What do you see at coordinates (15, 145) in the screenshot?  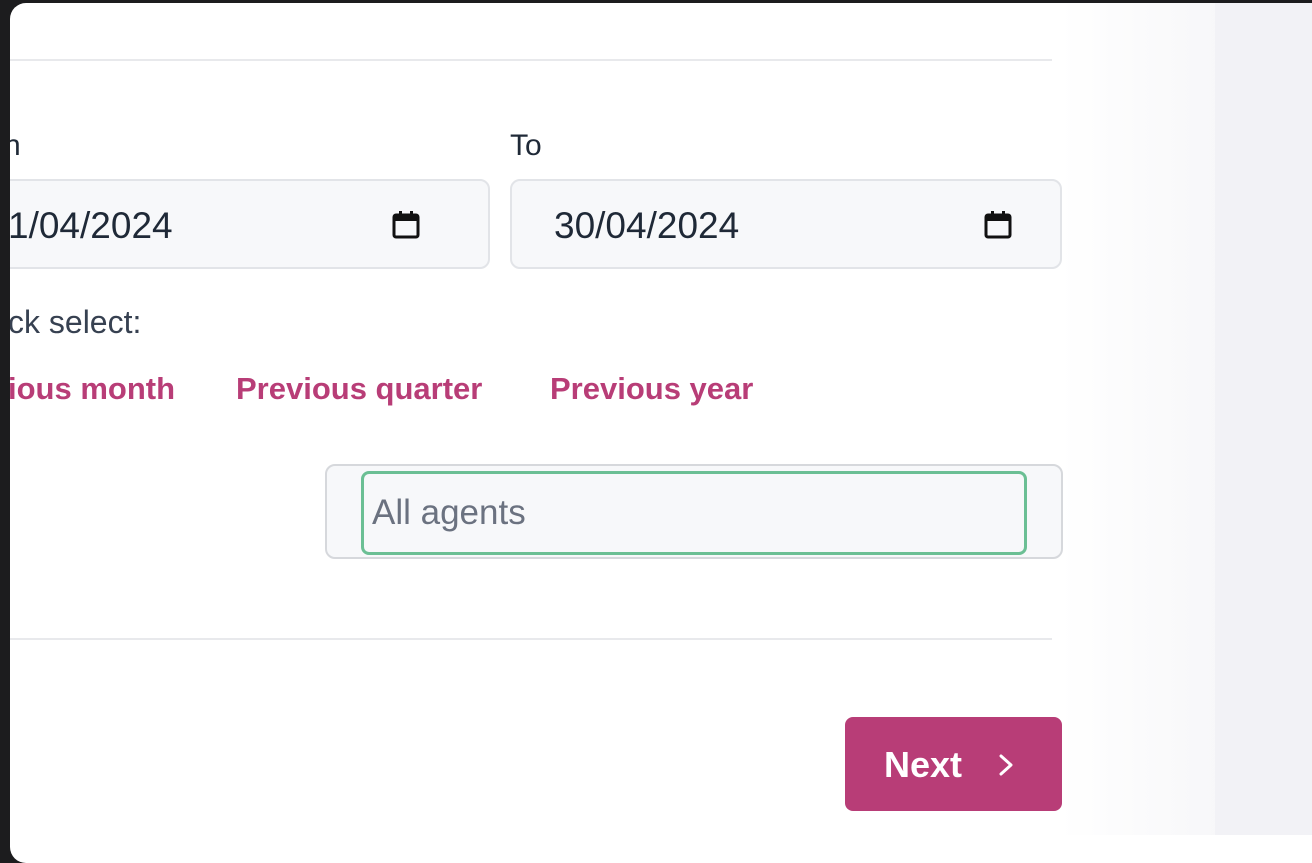 I see `from-label: n` at bounding box center [15, 145].